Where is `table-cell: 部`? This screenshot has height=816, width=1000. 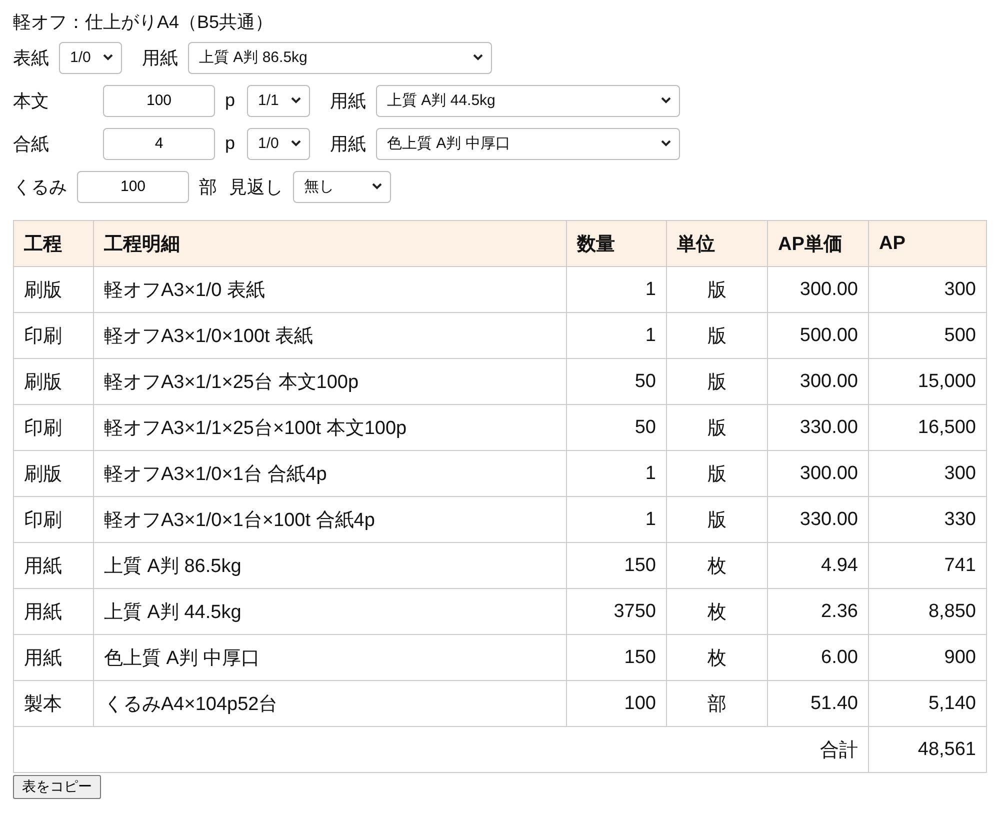
table-cell: 部 is located at coordinates (717, 703).